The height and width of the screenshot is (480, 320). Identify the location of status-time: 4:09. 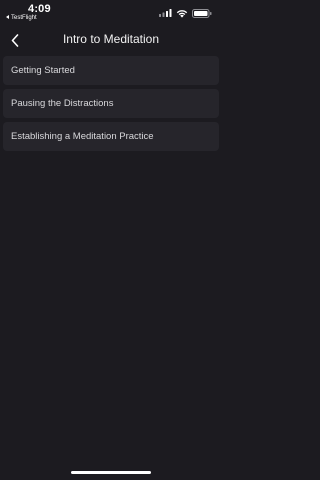
(39, 9).